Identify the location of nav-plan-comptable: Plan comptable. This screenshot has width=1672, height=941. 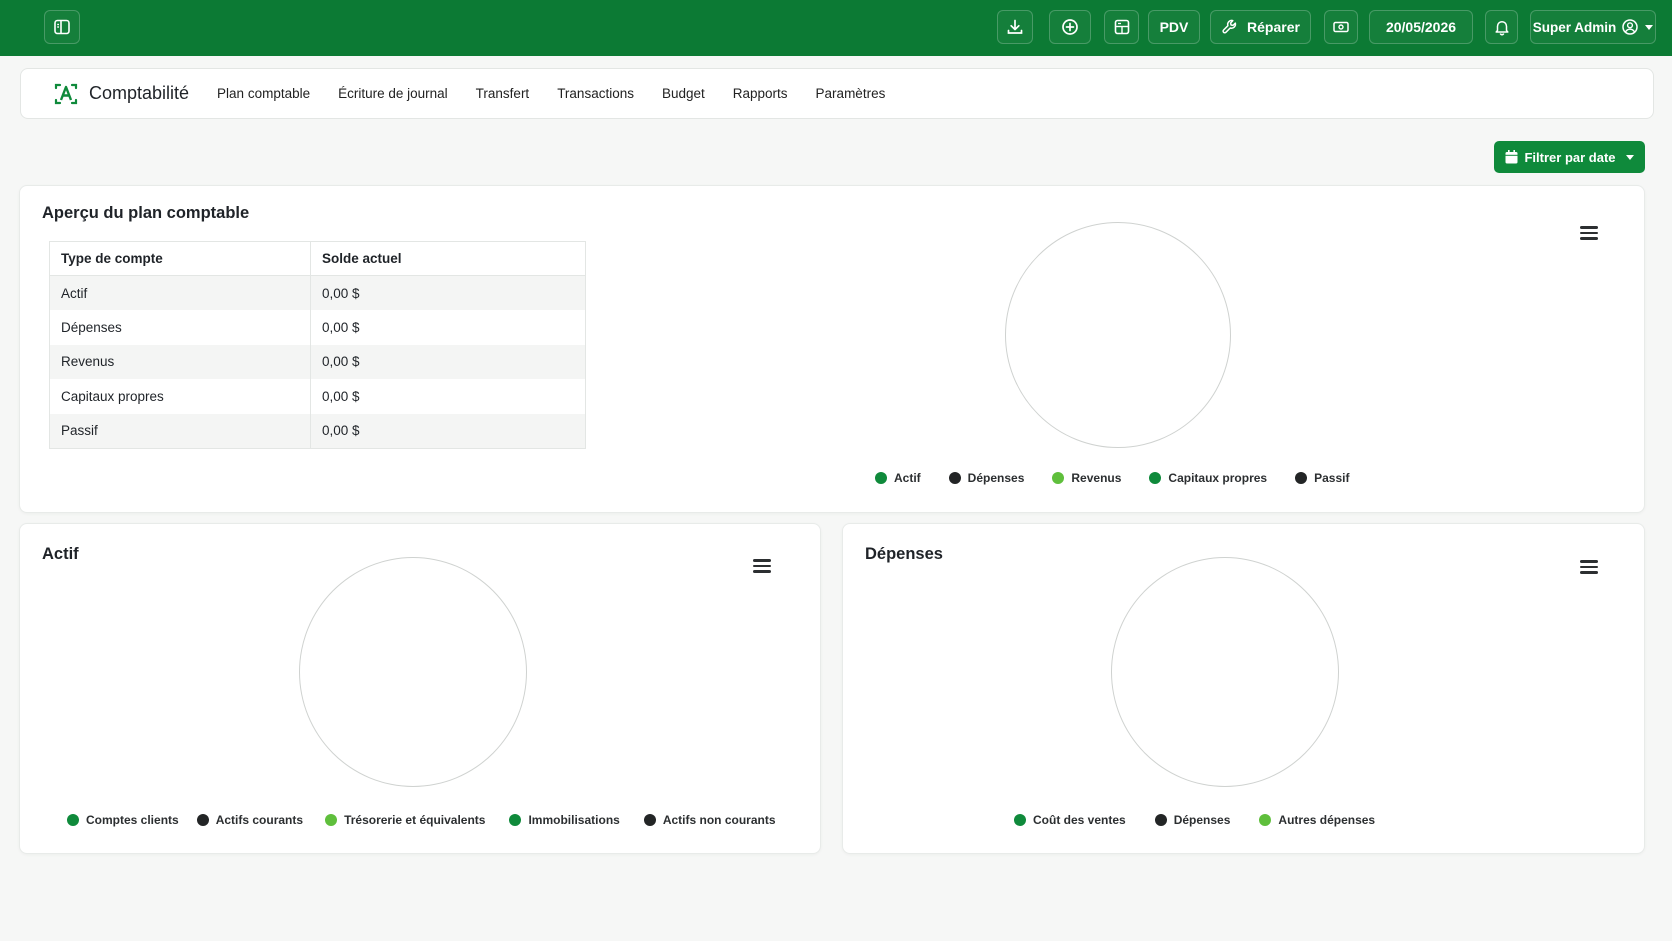
(263, 93).